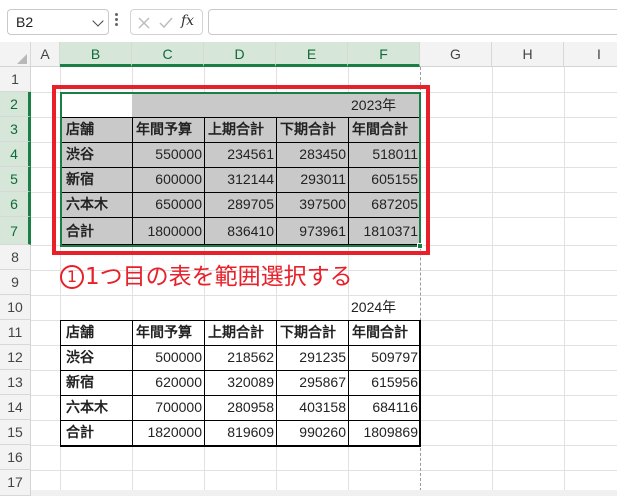 This screenshot has height=496, width=617. What do you see at coordinates (15, 457) in the screenshot?
I see `row-header-16: 16` at bounding box center [15, 457].